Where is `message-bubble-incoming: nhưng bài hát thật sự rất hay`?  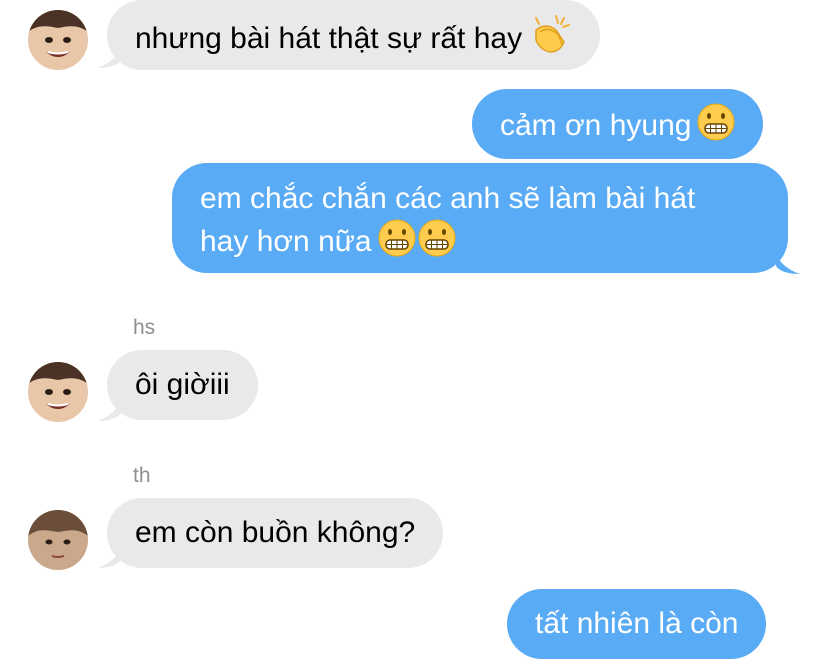 message-bubble-incoming: nhưng bài hát thật sự rất hay is located at coordinates (354, 35).